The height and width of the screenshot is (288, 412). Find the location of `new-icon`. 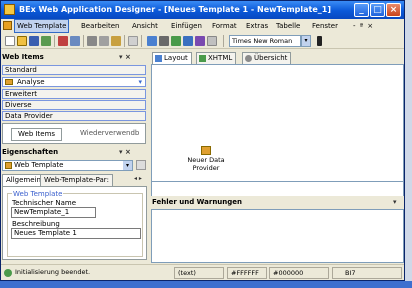

new-icon is located at coordinates (10, 41).